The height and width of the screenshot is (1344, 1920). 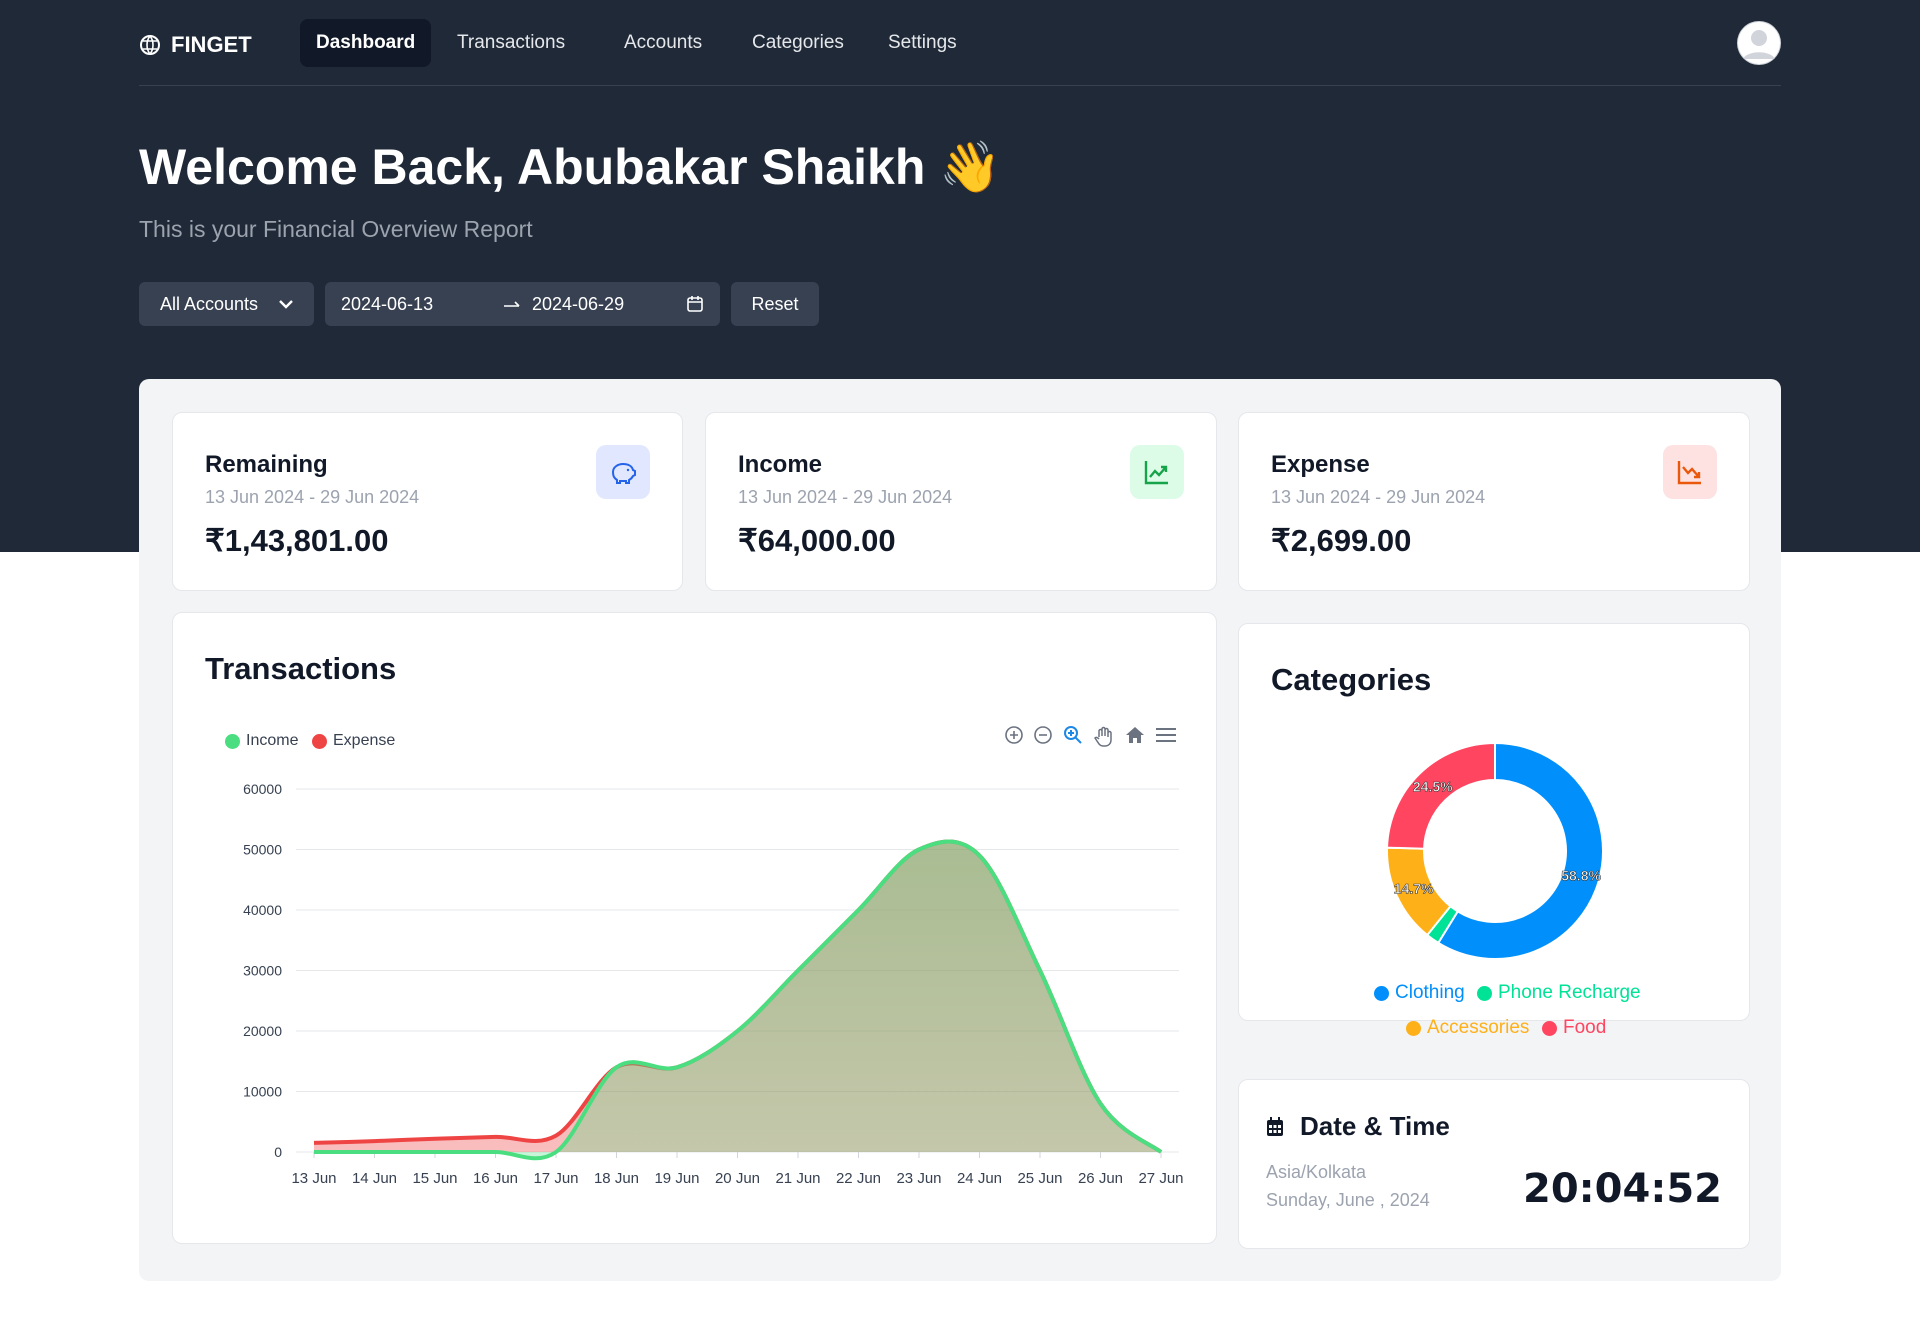 I want to click on categories-title: Categories, so click(x=1351, y=679).